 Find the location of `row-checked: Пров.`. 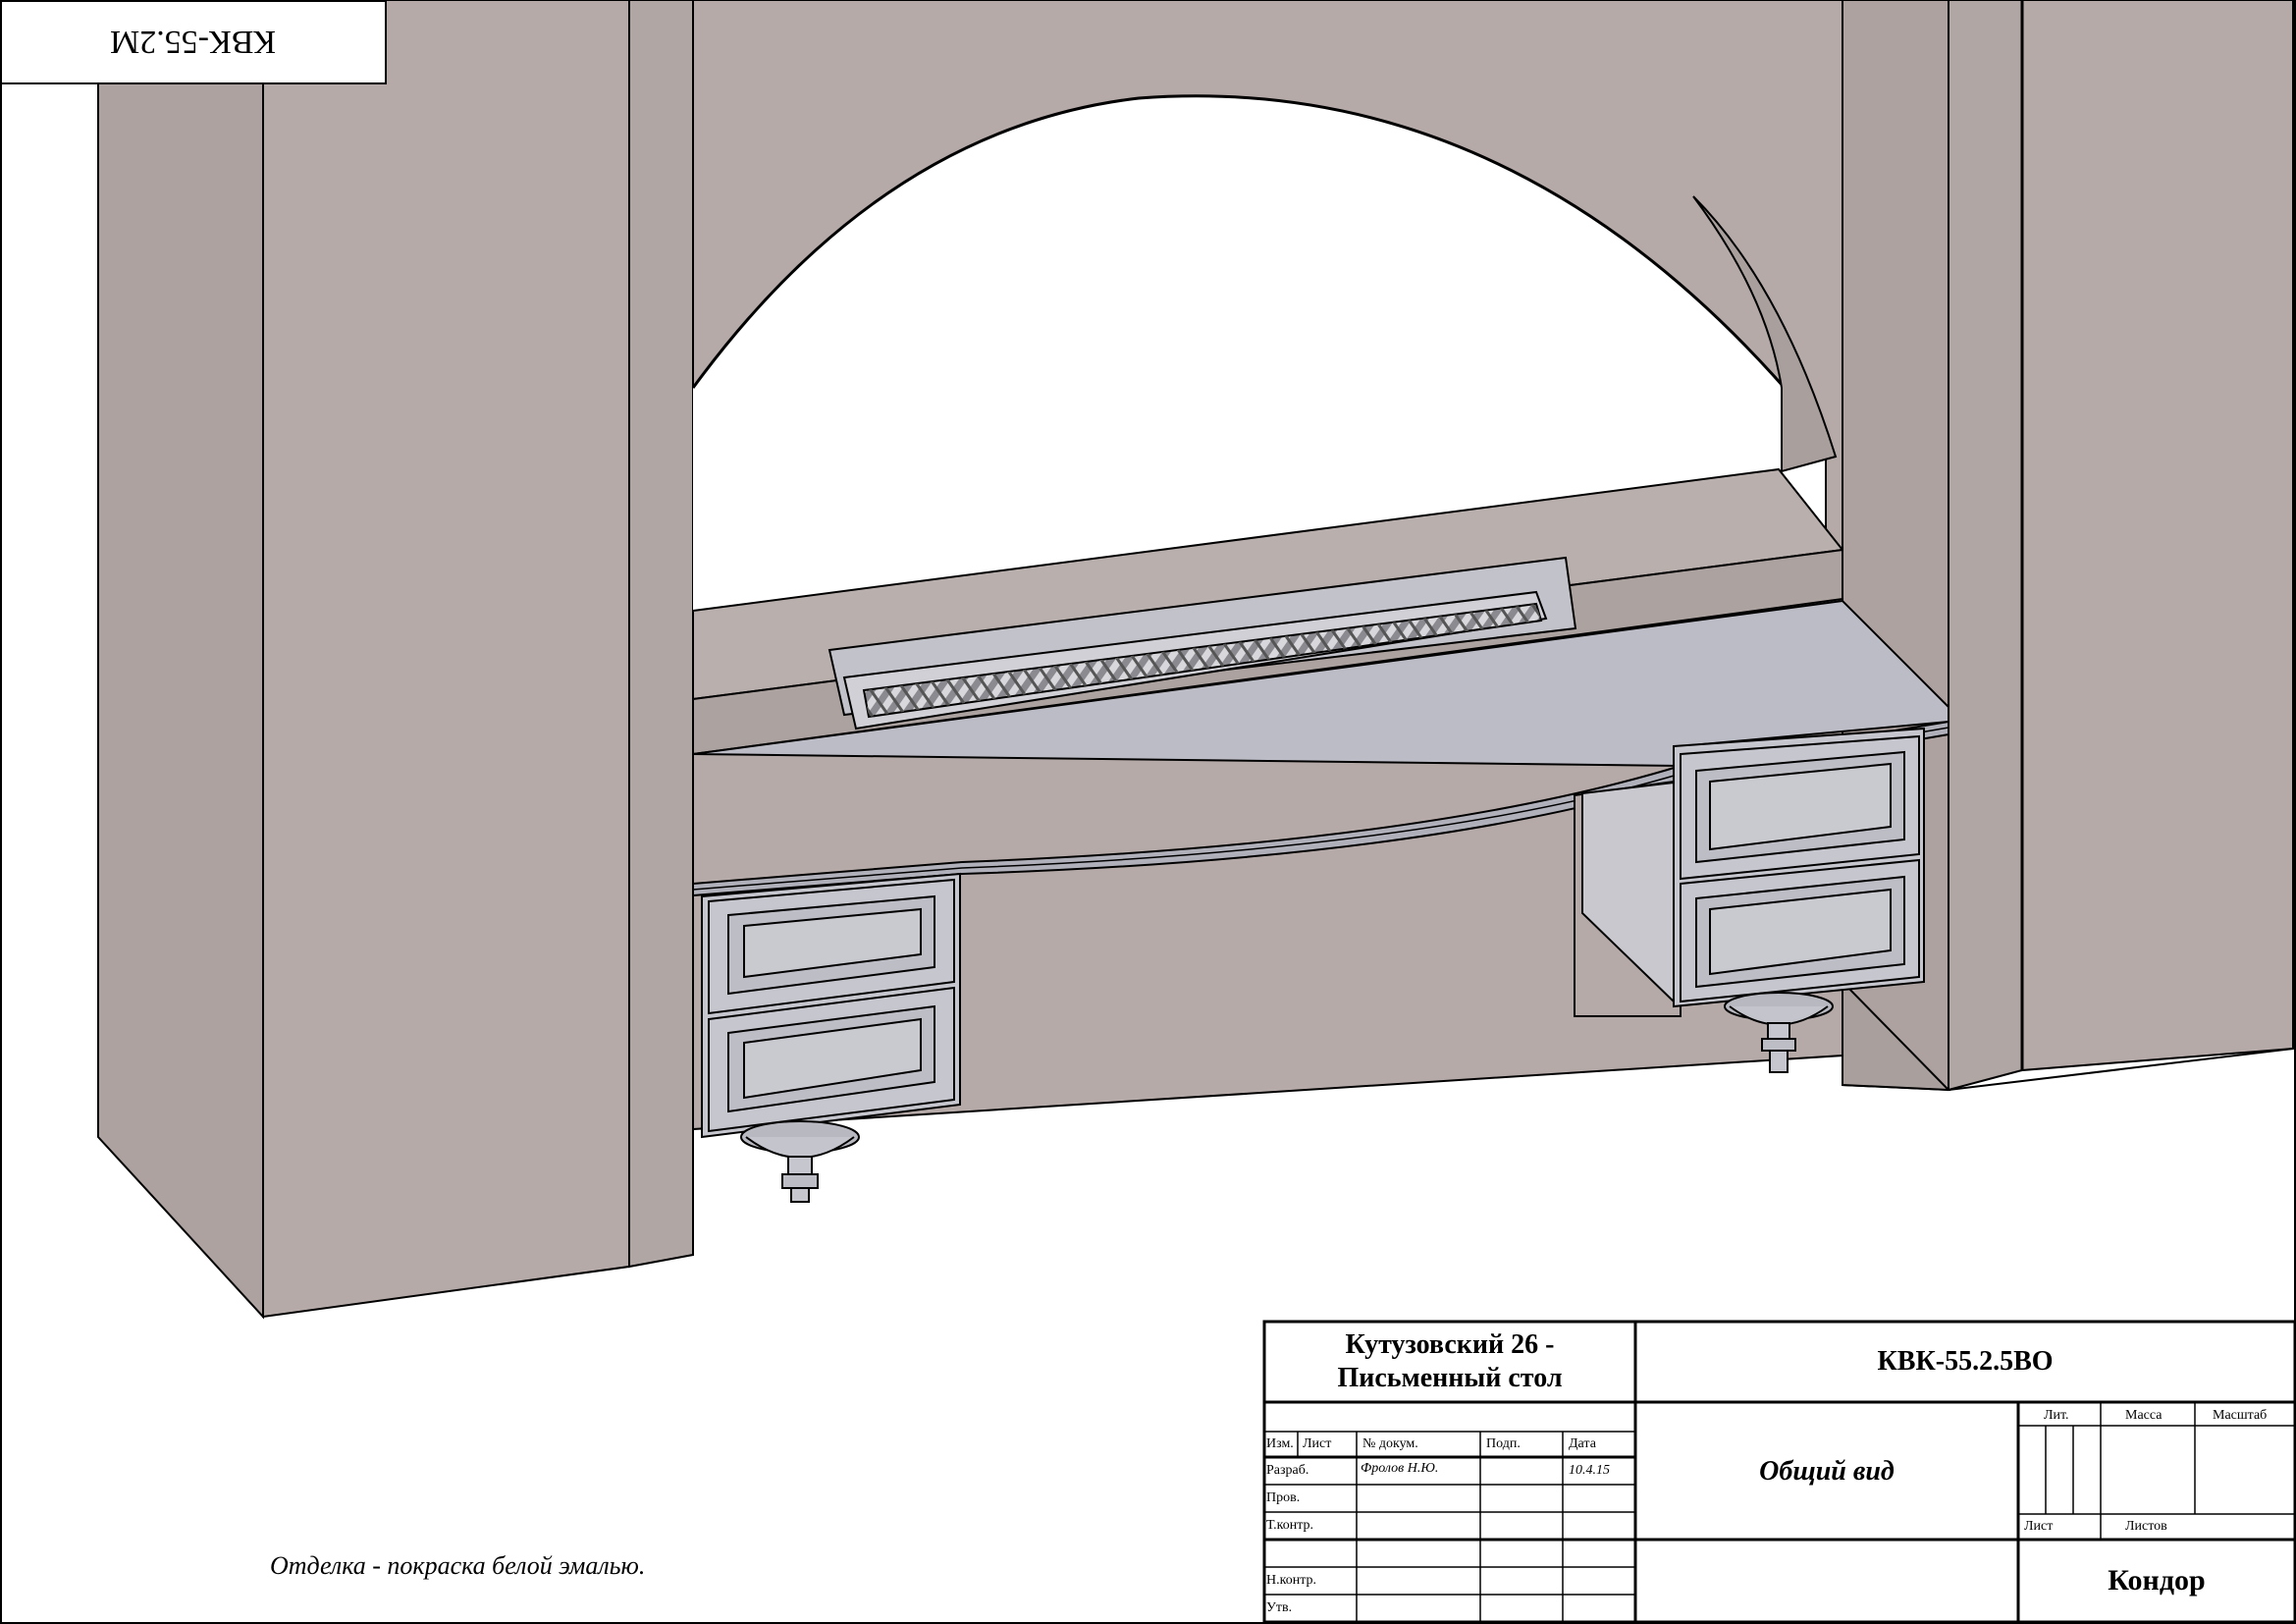

row-checked: Пров. is located at coordinates (1284, 1497).